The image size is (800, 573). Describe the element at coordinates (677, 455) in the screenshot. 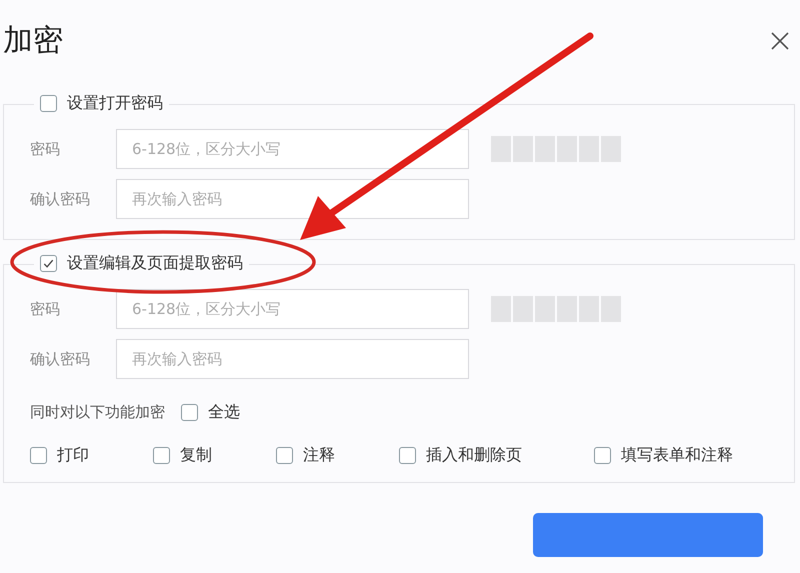

I see `checkbox-label: 填写表单和注释` at that location.